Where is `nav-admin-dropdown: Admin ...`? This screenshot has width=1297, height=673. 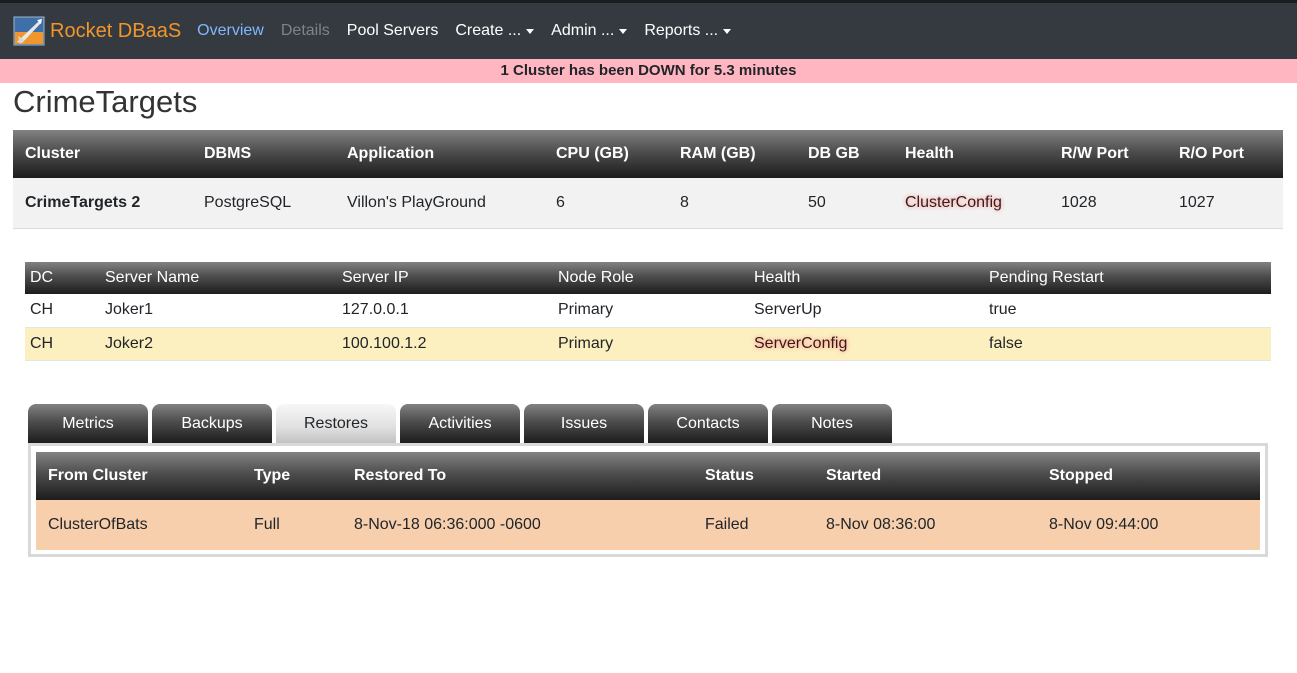 nav-admin-dropdown: Admin ... is located at coordinates (589, 31).